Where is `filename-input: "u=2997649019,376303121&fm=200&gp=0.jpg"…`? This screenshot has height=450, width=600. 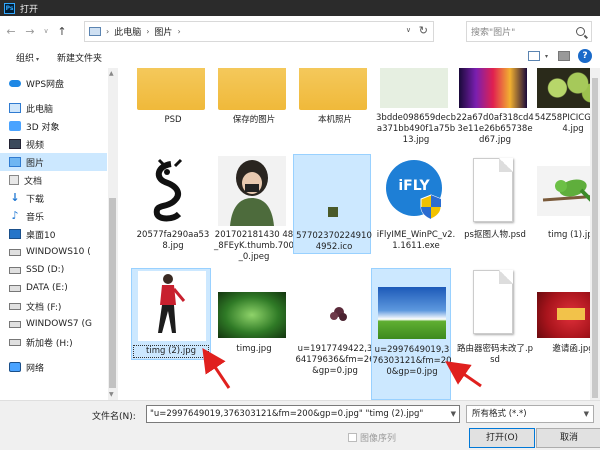 filename-input: "u=2997649019,376303121&fm=200&gp=0.jpg"… is located at coordinates (303, 414).